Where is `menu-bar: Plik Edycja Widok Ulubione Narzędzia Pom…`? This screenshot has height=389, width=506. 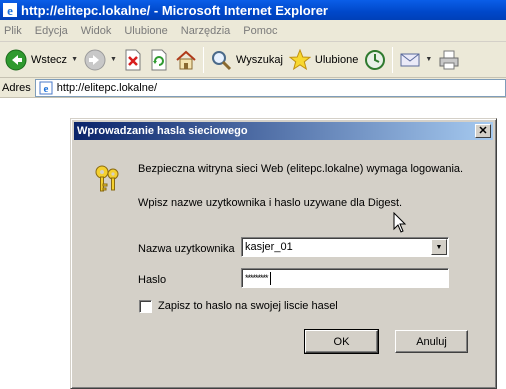 menu-bar: Plik Edycja Widok Ulubione Narzędzia Pom… is located at coordinates (253, 31).